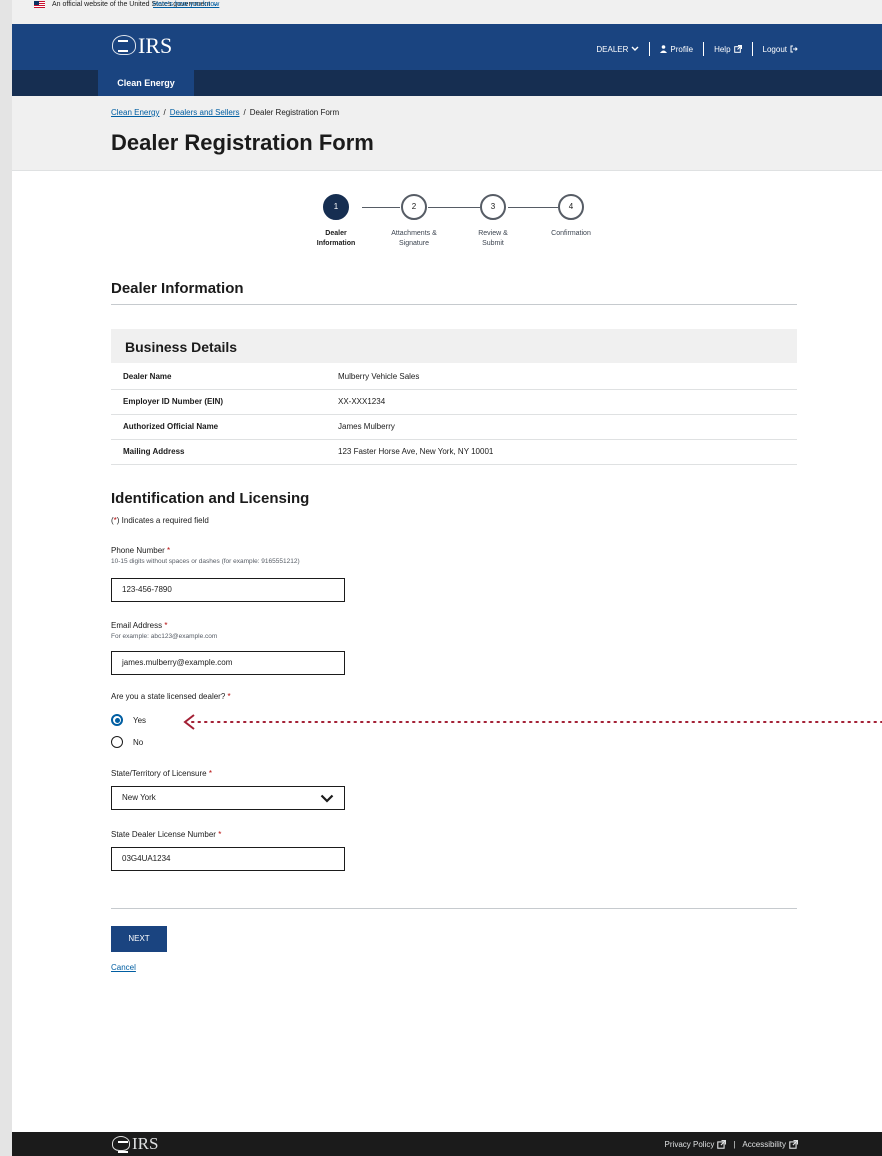 The height and width of the screenshot is (1156, 882). What do you see at coordinates (690, 1144) in the screenshot?
I see `privacy-policy-link: Privacy Policy` at bounding box center [690, 1144].